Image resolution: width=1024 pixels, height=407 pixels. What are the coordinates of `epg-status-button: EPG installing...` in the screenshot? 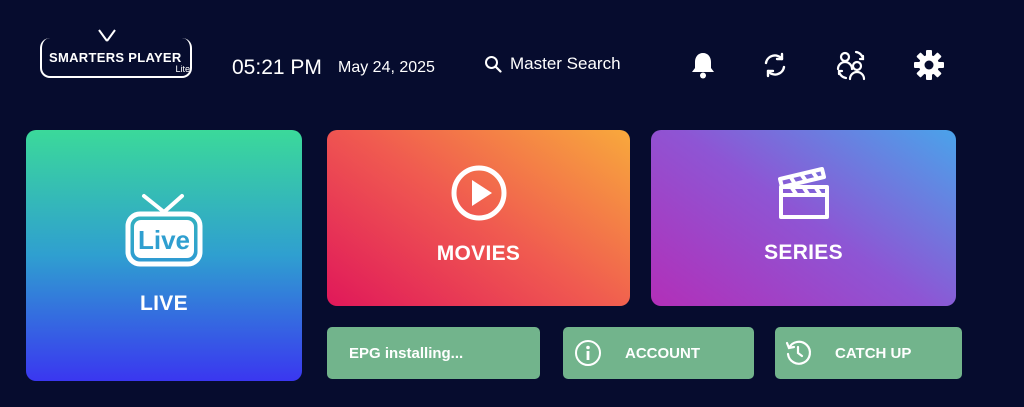 It's located at (433, 353).